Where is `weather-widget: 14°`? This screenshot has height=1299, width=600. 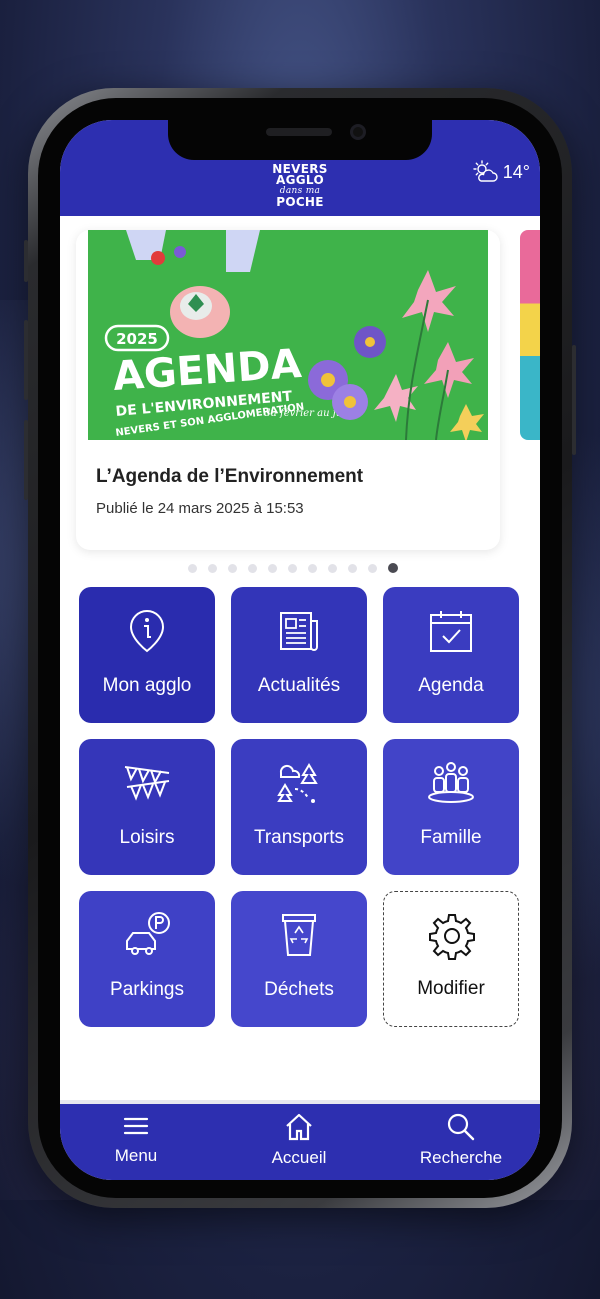
weather-widget: 14° is located at coordinates (501, 172).